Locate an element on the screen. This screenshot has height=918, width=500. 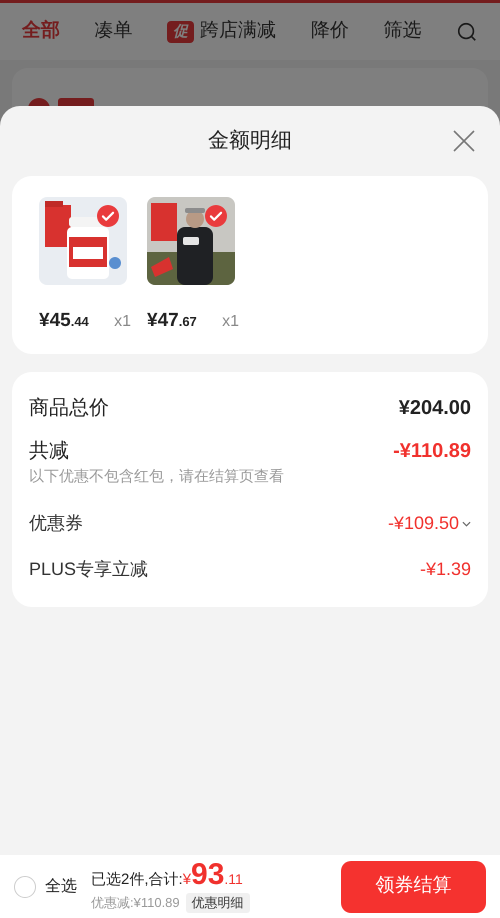
discount-details-button: 优惠明细 is located at coordinates (218, 903).